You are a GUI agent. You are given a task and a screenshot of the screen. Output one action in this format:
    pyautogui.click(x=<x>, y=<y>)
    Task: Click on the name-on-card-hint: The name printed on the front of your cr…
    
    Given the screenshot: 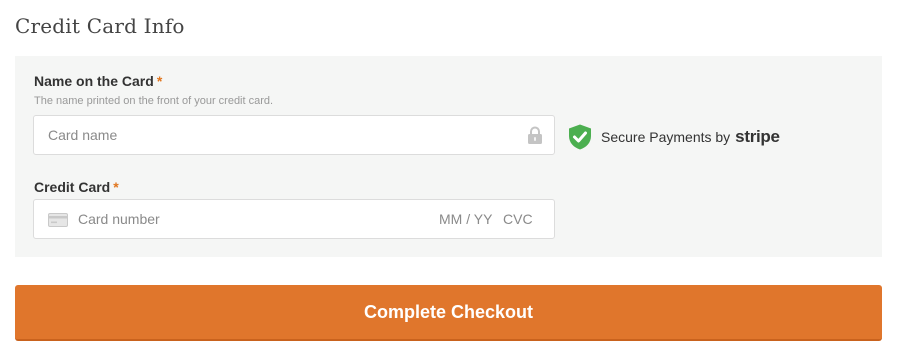 What is the action you would take?
    pyautogui.click(x=154, y=101)
    